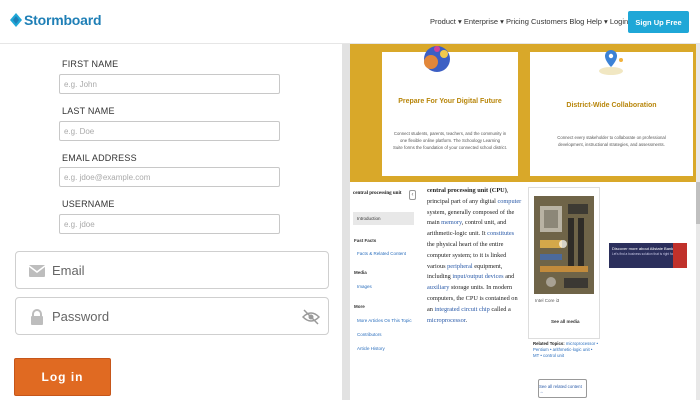 The width and height of the screenshot is (700, 400). I want to click on password-field: Password, so click(172, 316).